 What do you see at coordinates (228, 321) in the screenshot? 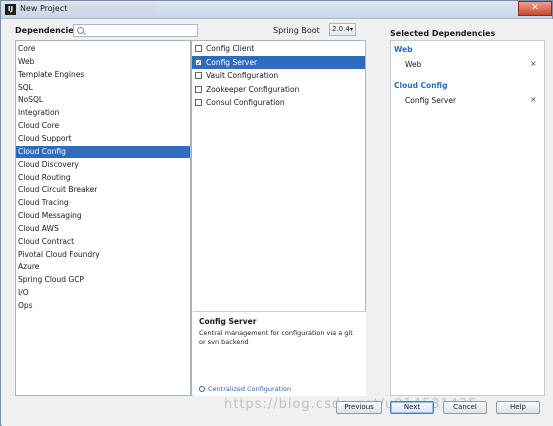
I see `description-title: Config Server` at bounding box center [228, 321].